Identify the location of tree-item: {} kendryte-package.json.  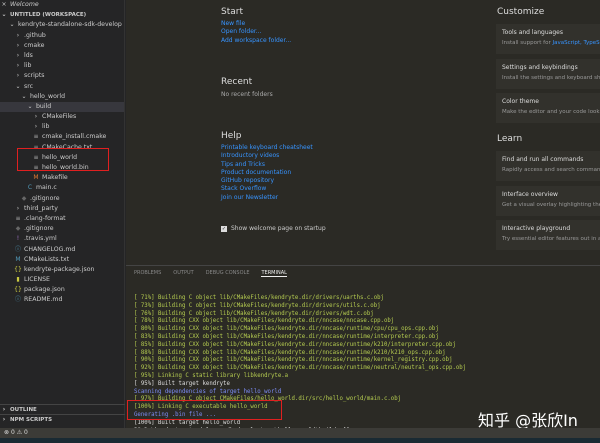
(62, 270).